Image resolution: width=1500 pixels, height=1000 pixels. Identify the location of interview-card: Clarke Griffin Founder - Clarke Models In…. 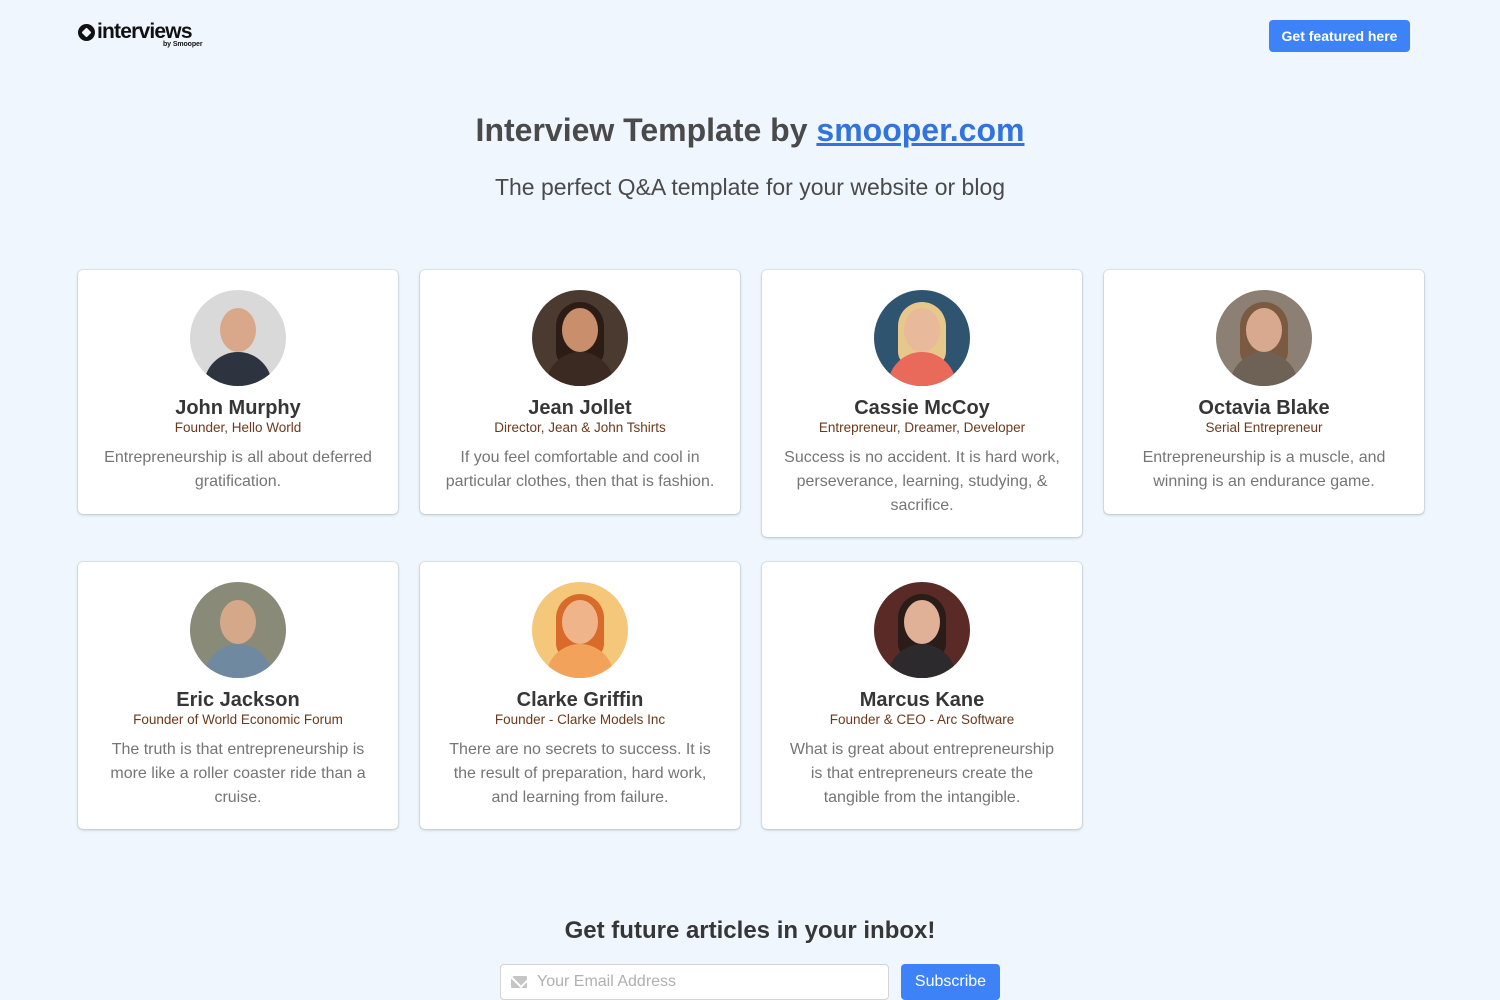
(580, 695).